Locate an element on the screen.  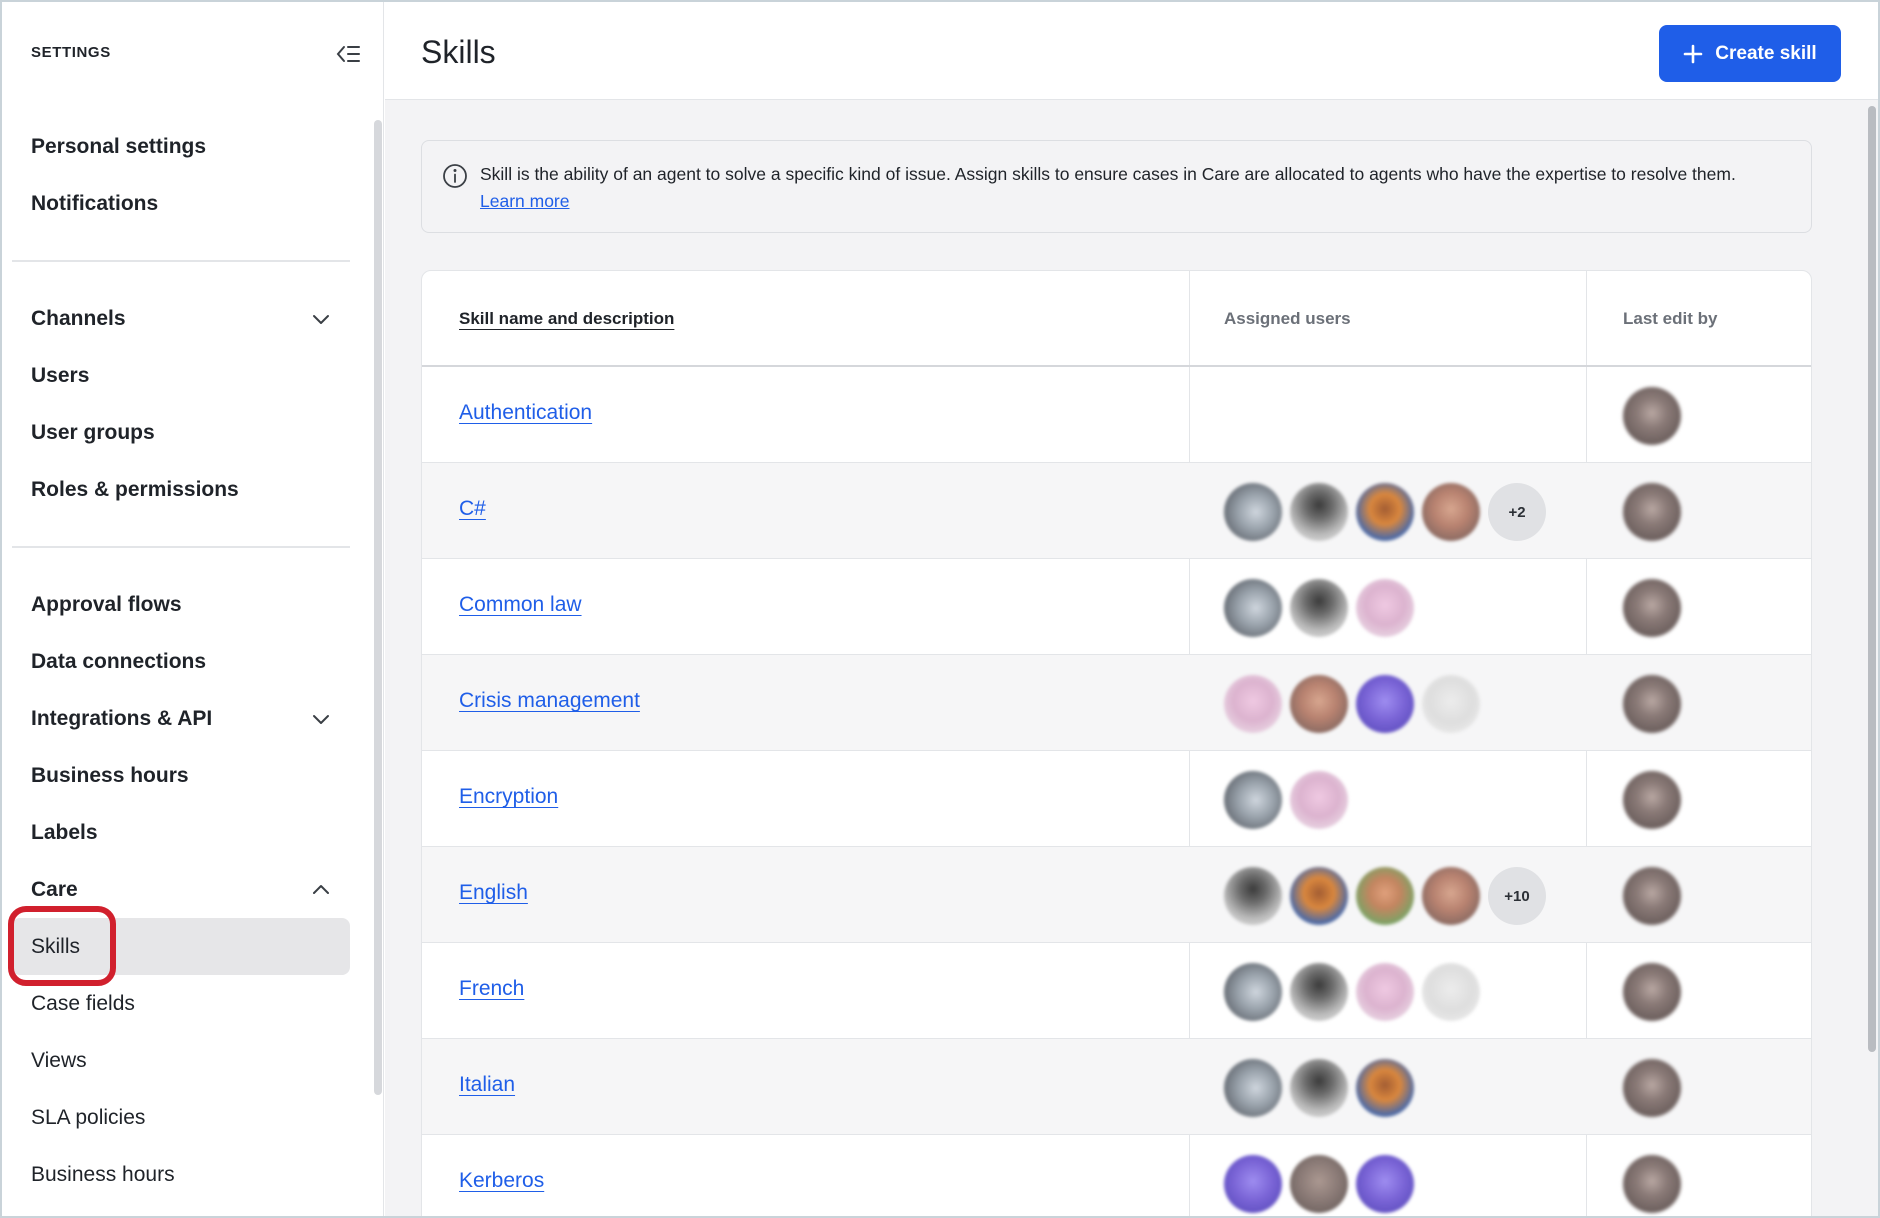
sidebar-item-sla-policies: SLA policies is located at coordinates (181, 1117).